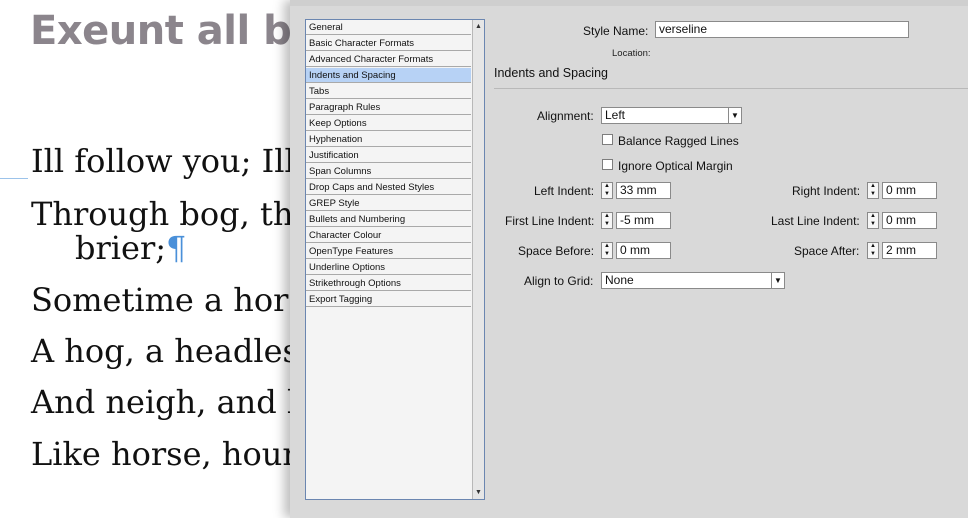  What do you see at coordinates (619, 280) in the screenshot?
I see `align-to-grid-value: None` at bounding box center [619, 280].